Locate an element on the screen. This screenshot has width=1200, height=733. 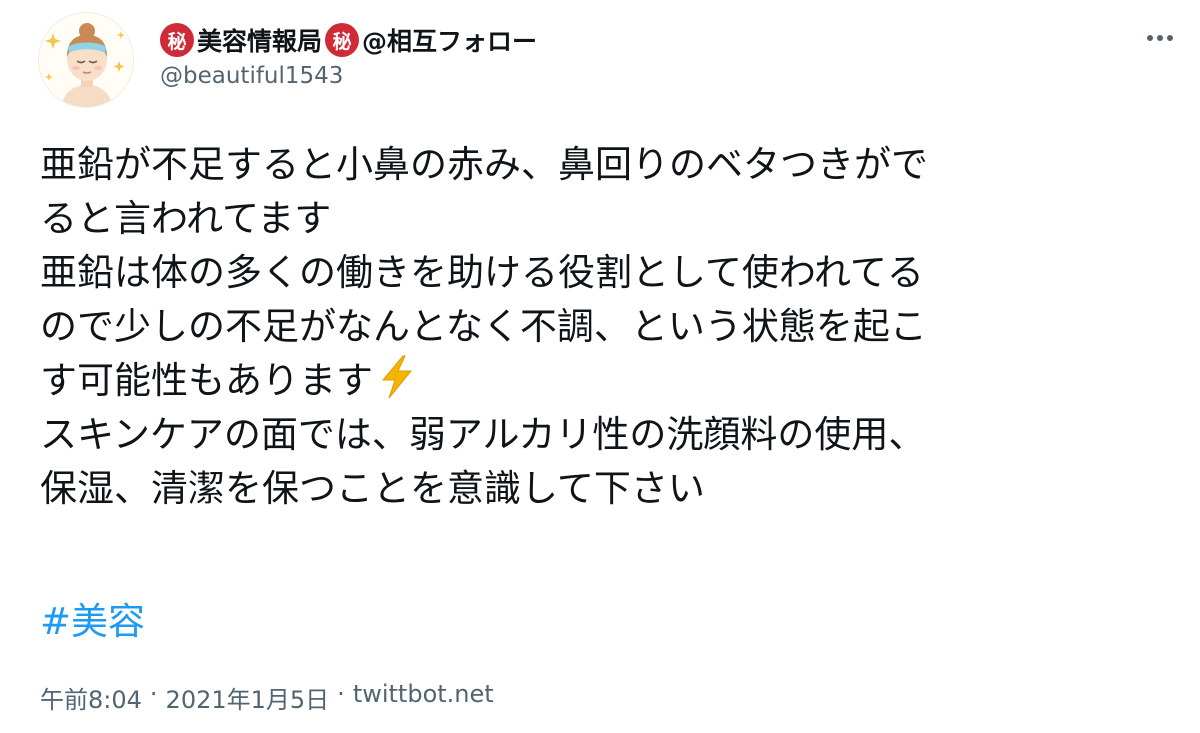
tweet-line: 亜鉛が不足すると小鼻の赤み、鼻回りのベタつきがで is located at coordinates (484, 164).